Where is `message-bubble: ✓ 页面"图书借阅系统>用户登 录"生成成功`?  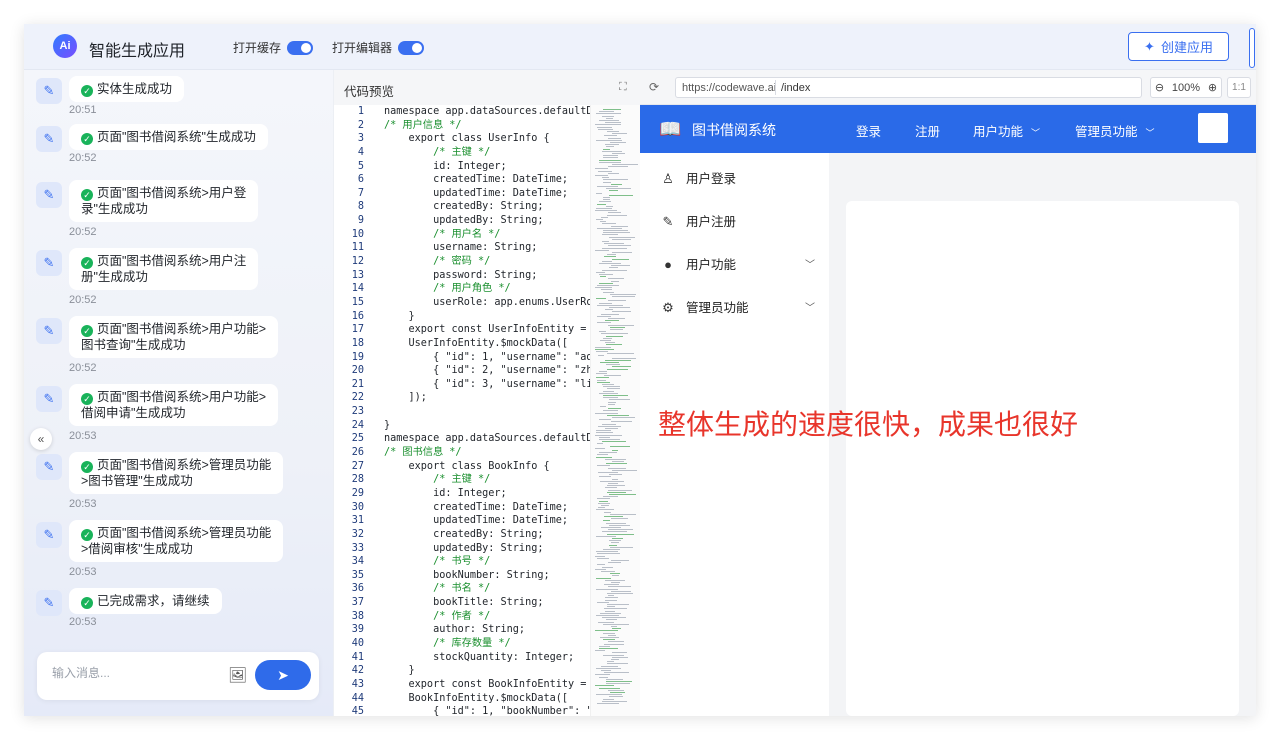 message-bubble: ✓ 页面"图书借阅系统>用户登 录"生成成功 is located at coordinates (164, 201).